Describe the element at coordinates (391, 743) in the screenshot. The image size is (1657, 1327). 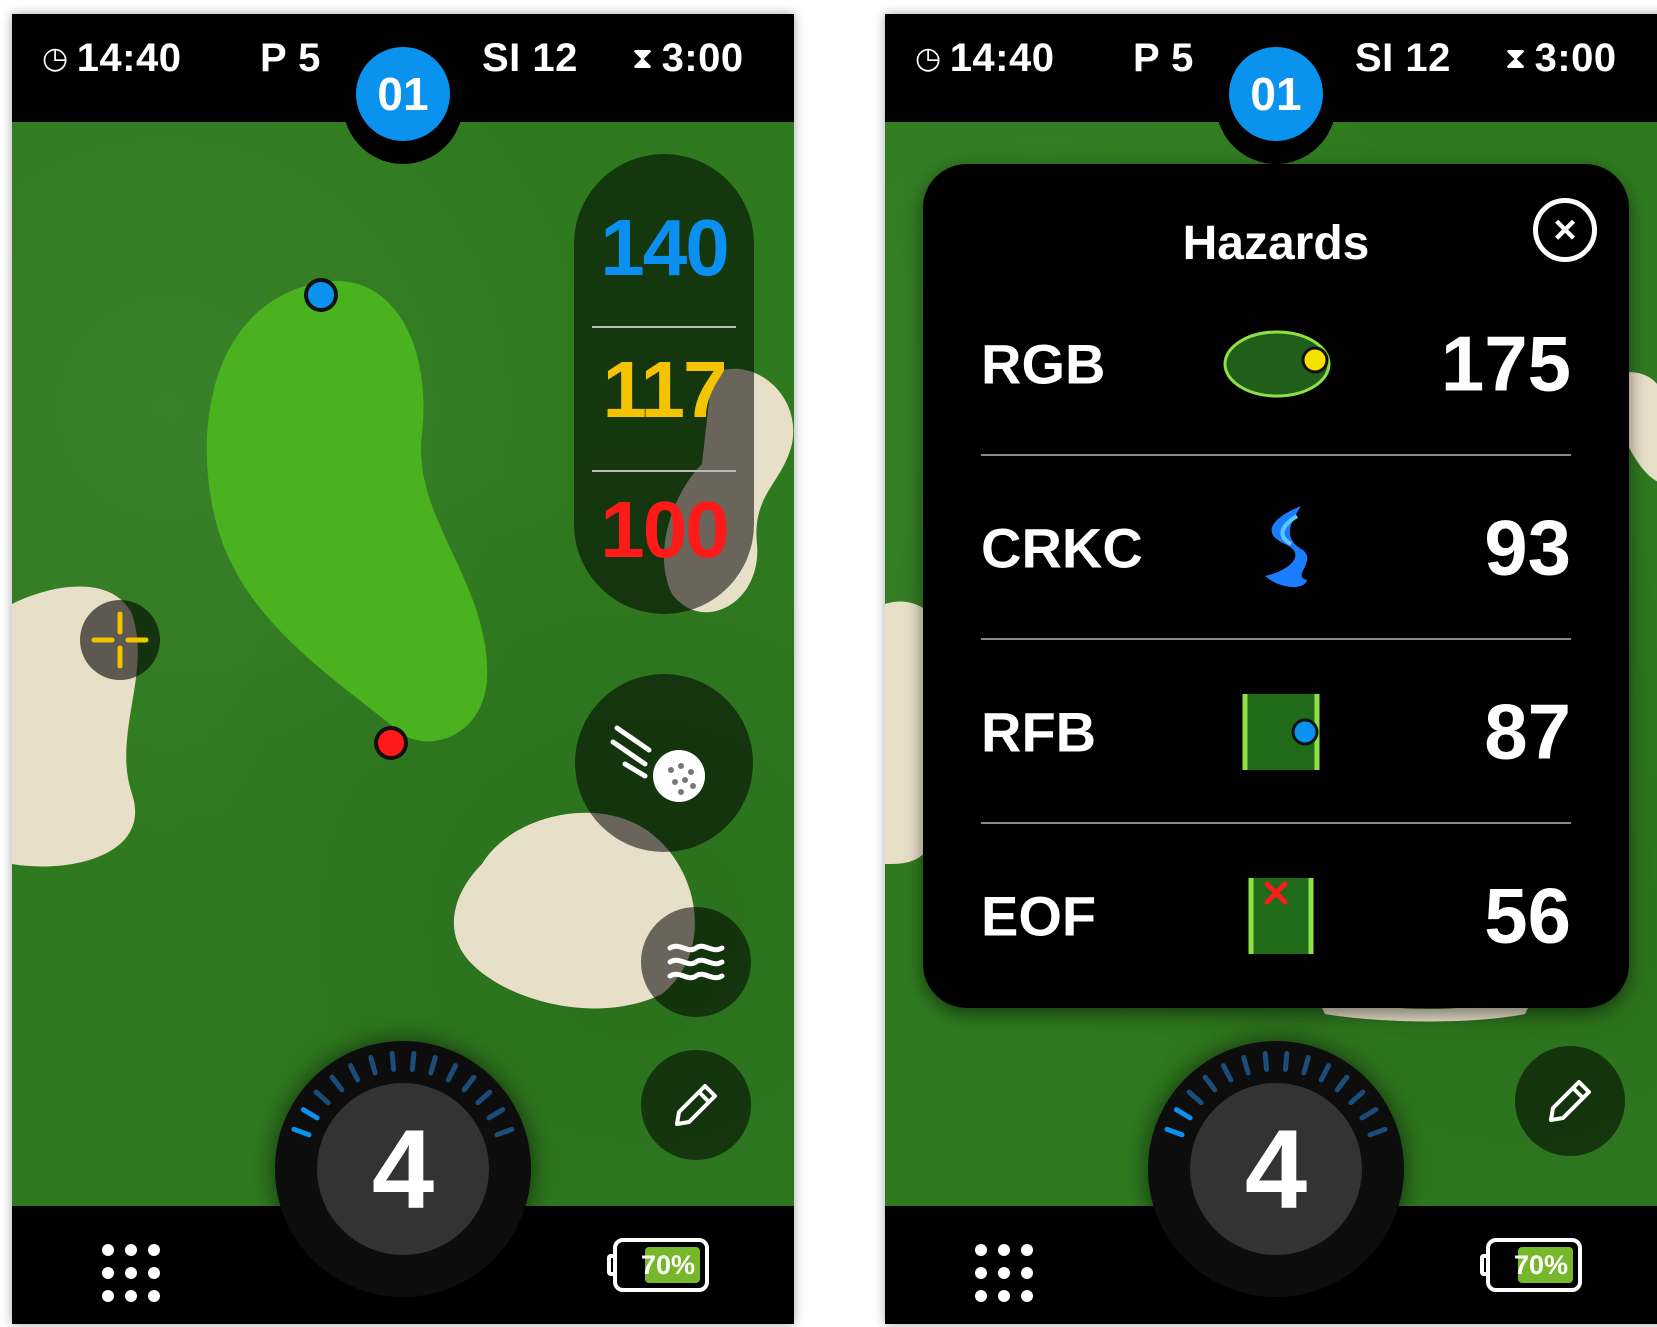
I see `back-pin-marker` at that location.